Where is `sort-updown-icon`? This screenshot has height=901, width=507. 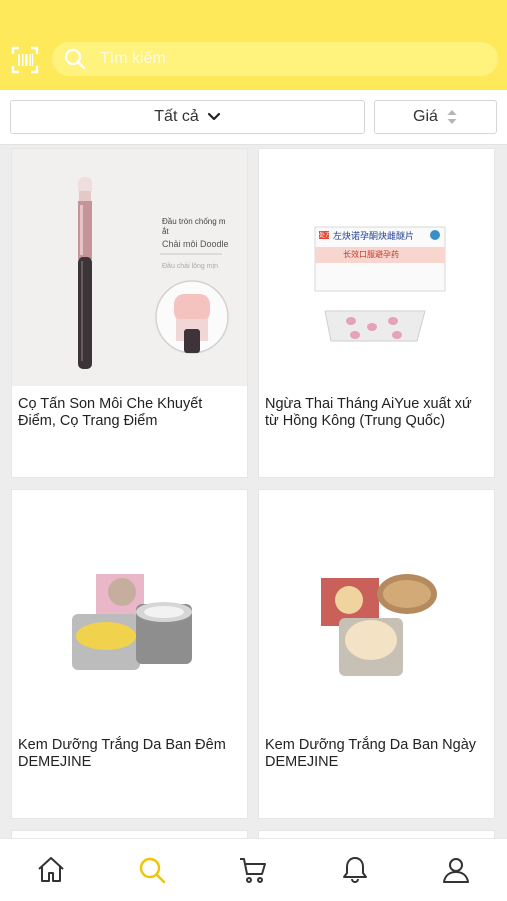
sort-updown-icon is located at coordinates (452, 117).